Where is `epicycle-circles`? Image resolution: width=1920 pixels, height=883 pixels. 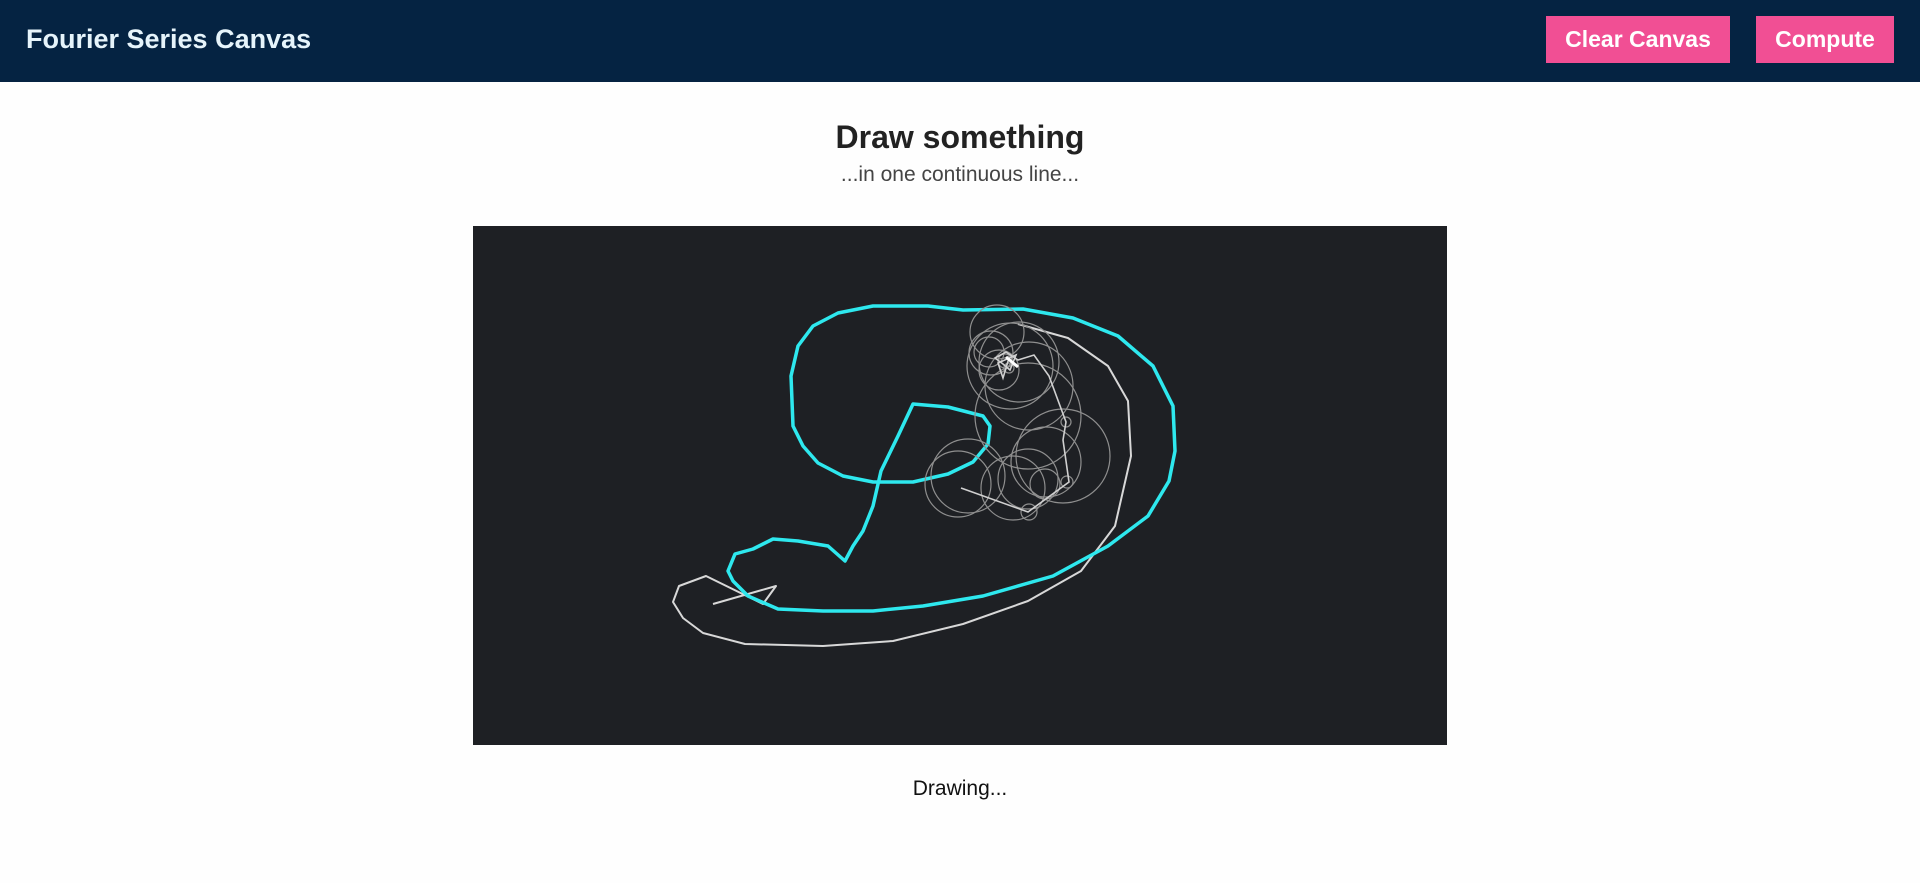
epicycle-circles is located at coordinates (1017, 412).